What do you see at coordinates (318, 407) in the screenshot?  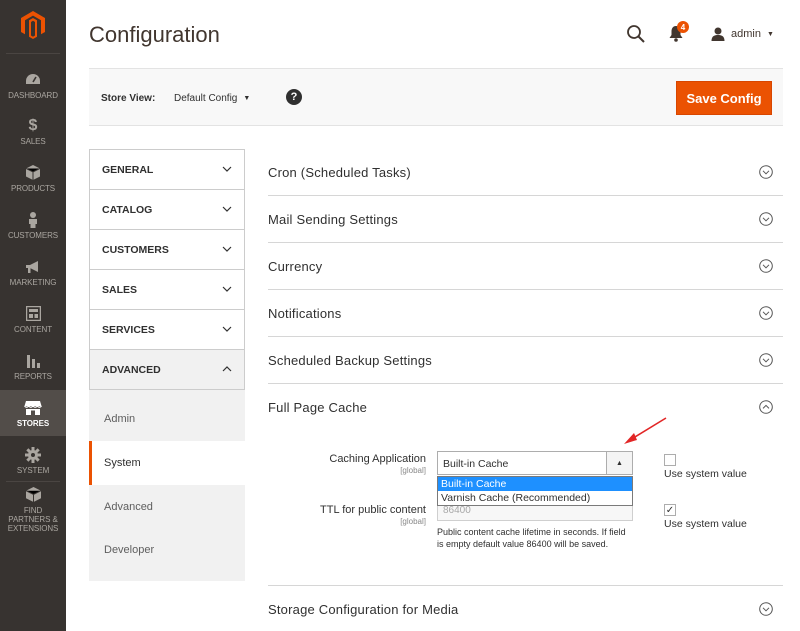 I see `section-title: Full Page Cache` at bounding box center [318, 407].